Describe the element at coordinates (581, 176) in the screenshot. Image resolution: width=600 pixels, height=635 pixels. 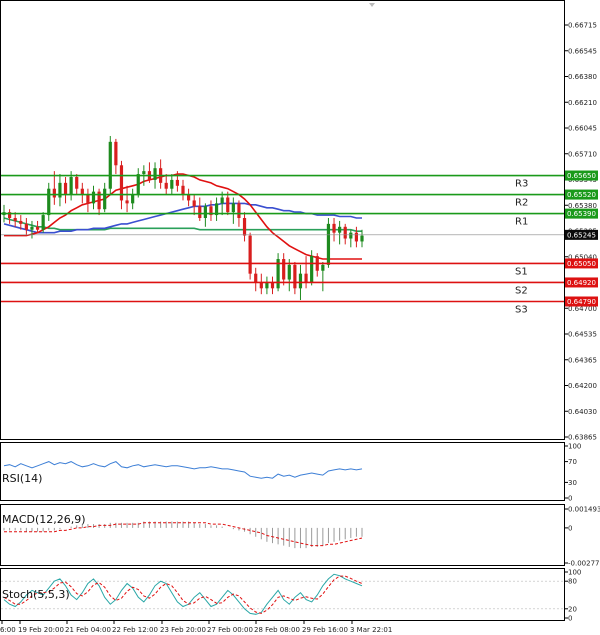
I see `level-price-text: 0.65650` at that location.